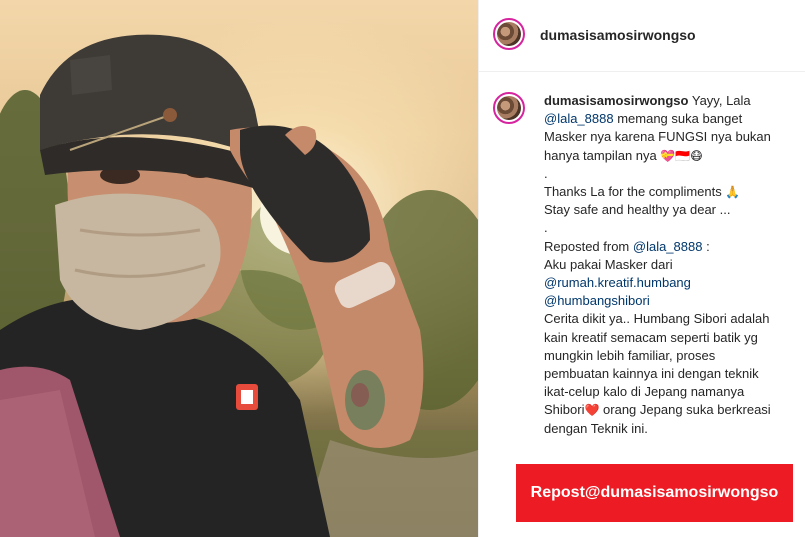 The height and width of the screenshot is (537, 805). Describe the element at coordinates (706, 246) in the screenshot. I see `caption-line-text: :` at that location.